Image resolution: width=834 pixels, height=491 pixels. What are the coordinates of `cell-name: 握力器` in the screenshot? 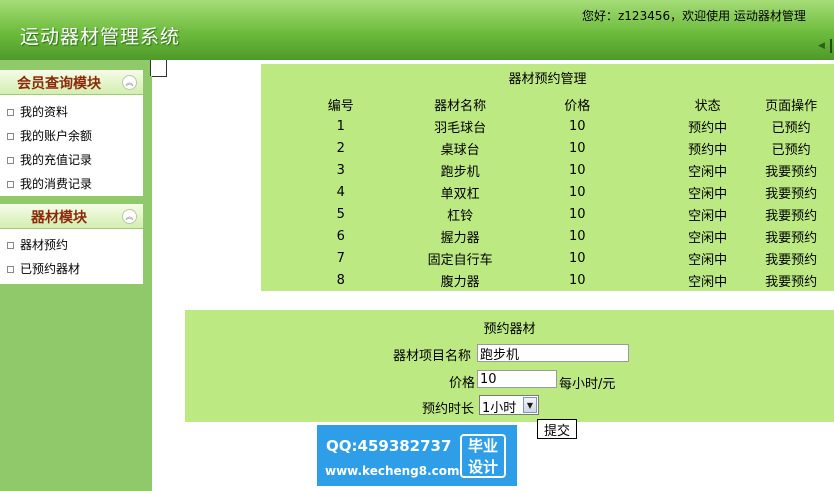 It's located at (460, 238).